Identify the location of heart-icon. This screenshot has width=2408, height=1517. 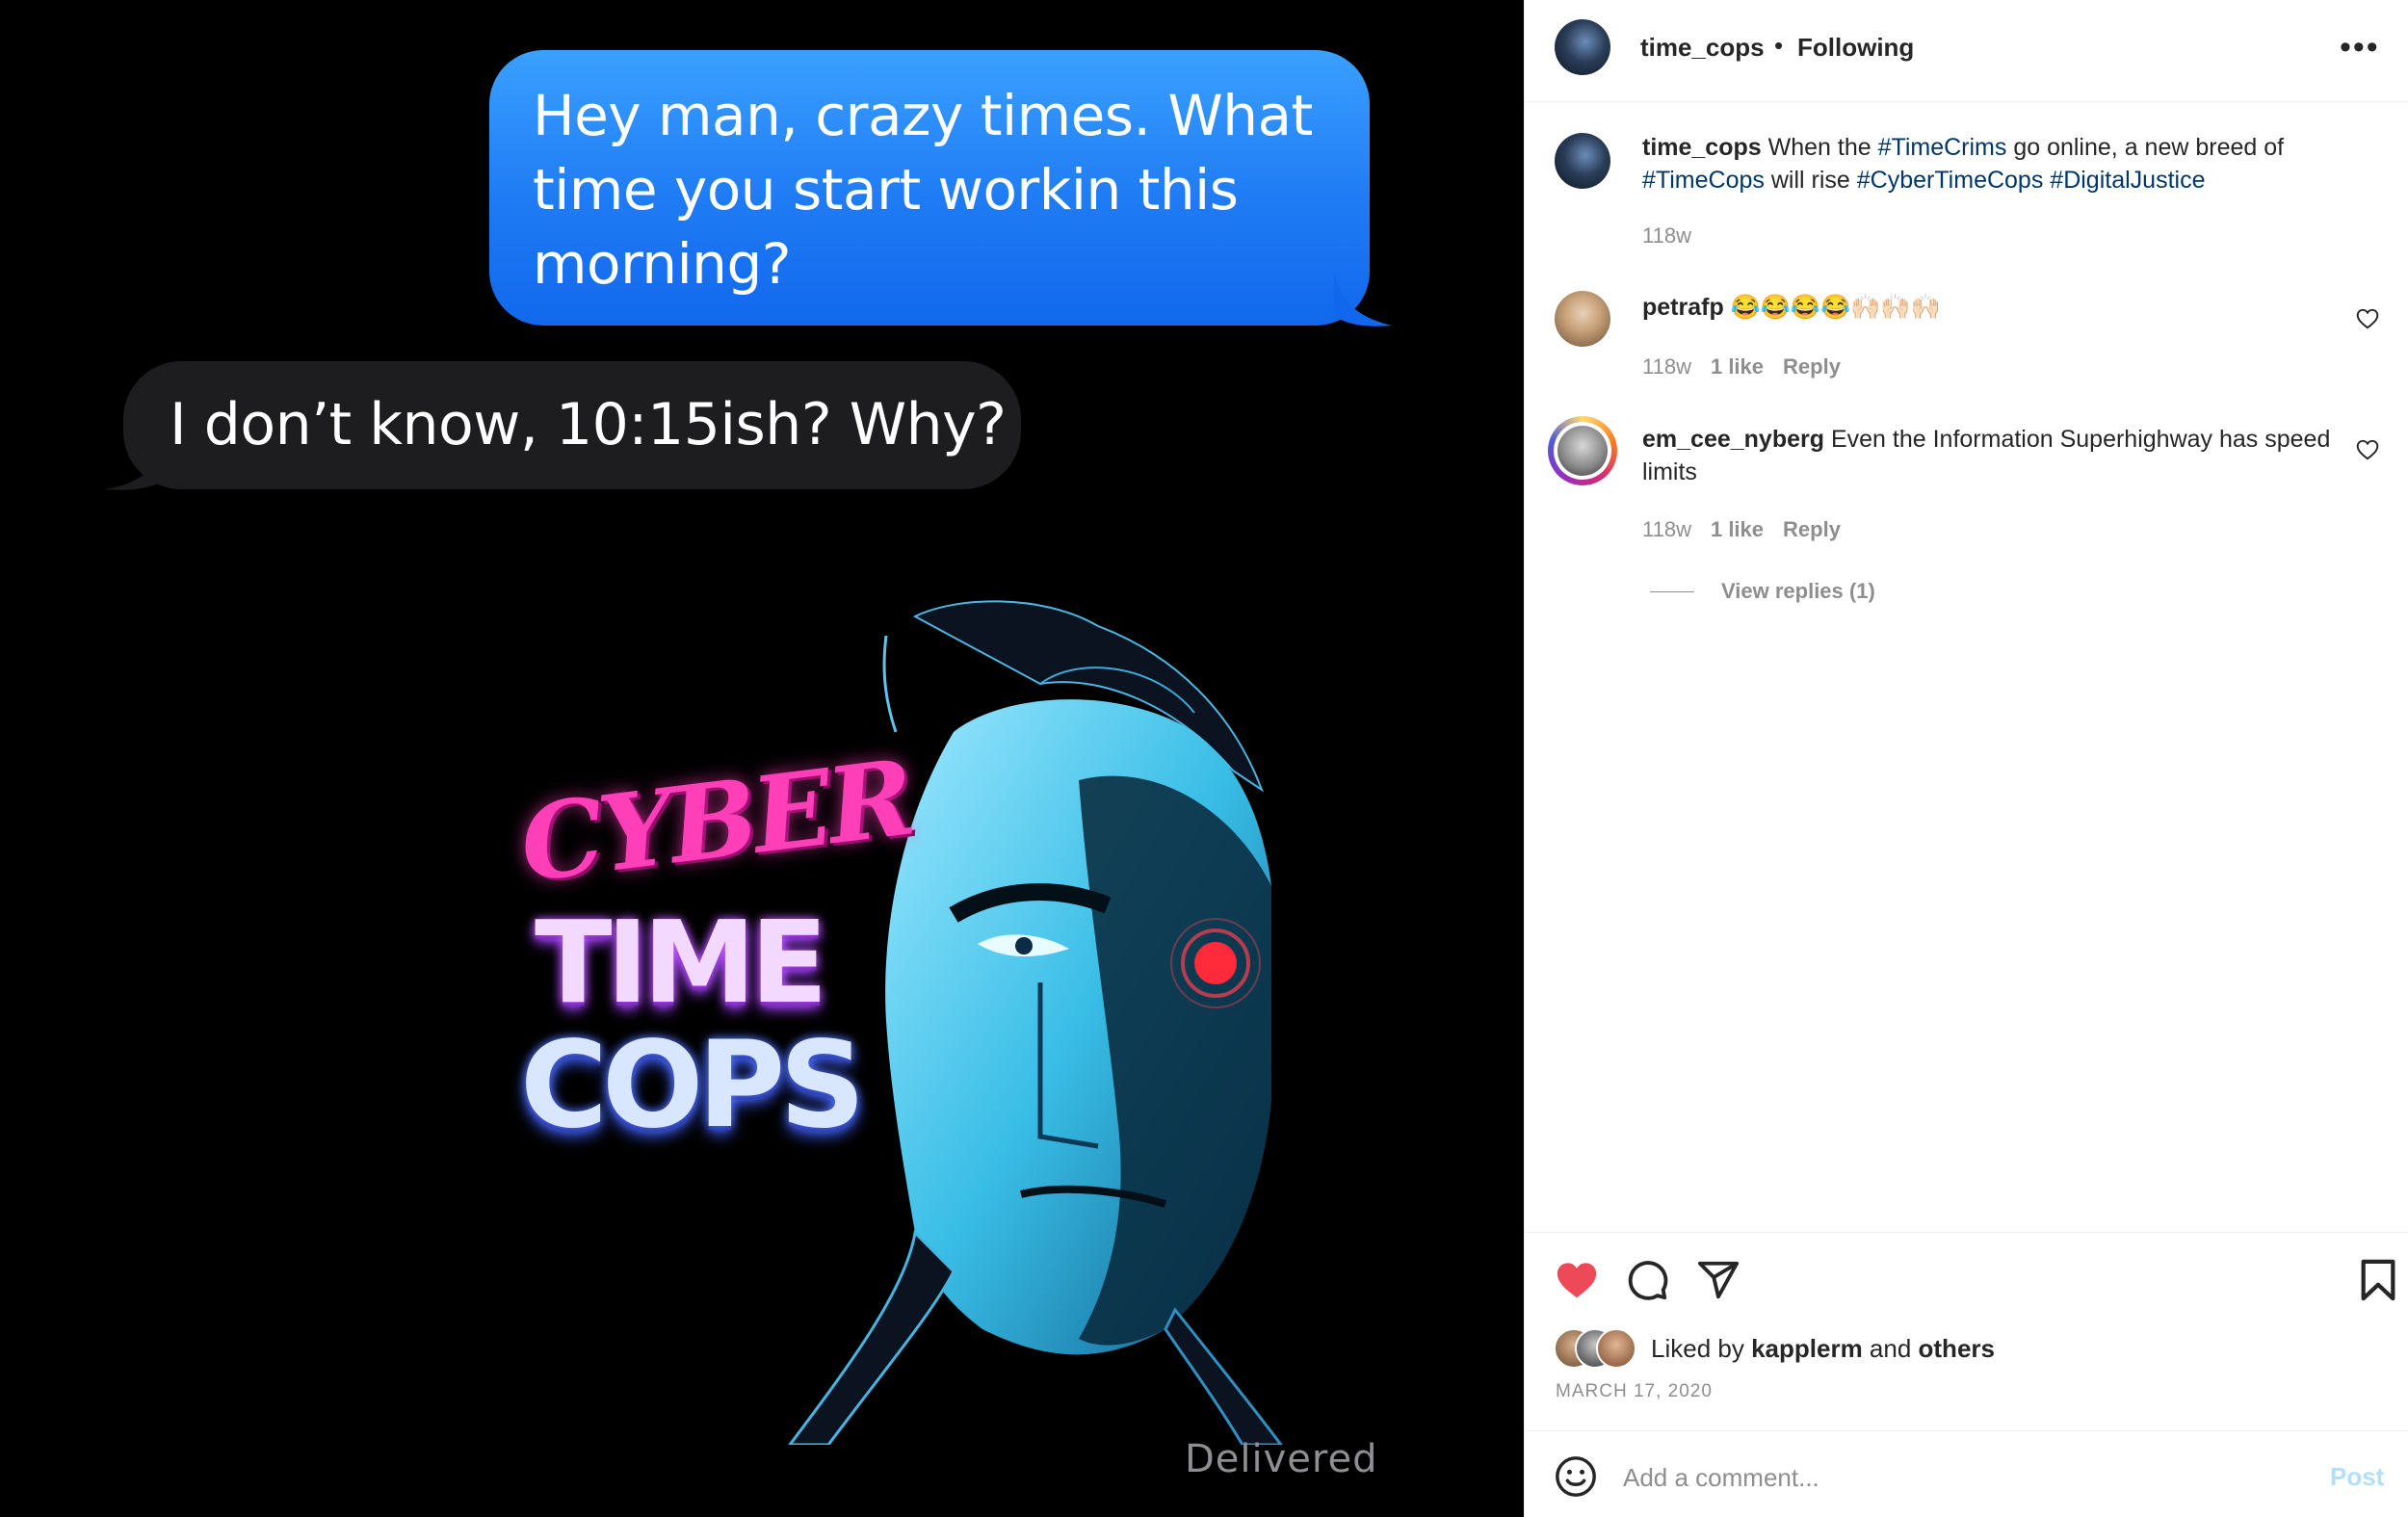
(1577, 1280).